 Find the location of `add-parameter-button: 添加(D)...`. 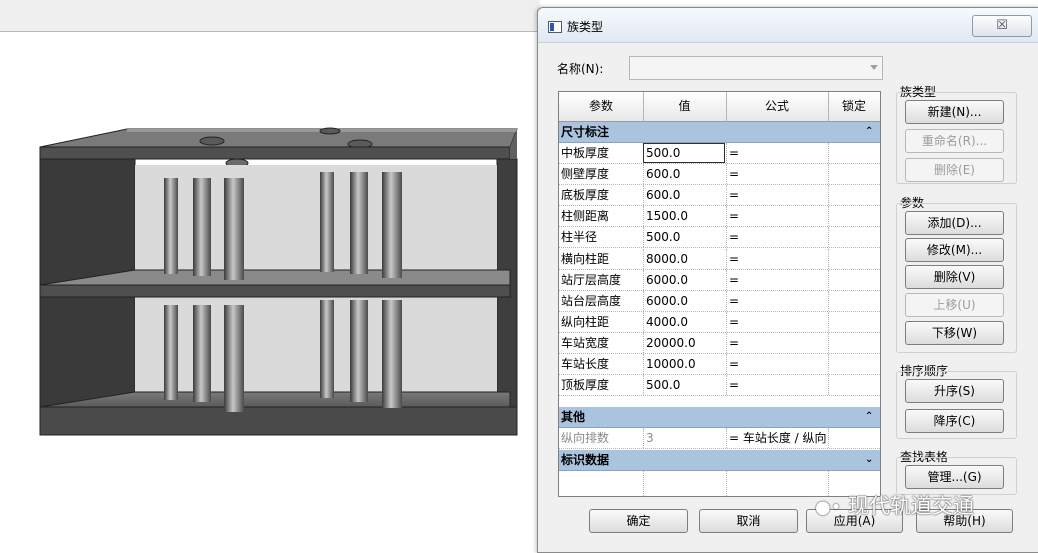

add-parameter-button: 添加(D)... is located at coordinates (954, 223).